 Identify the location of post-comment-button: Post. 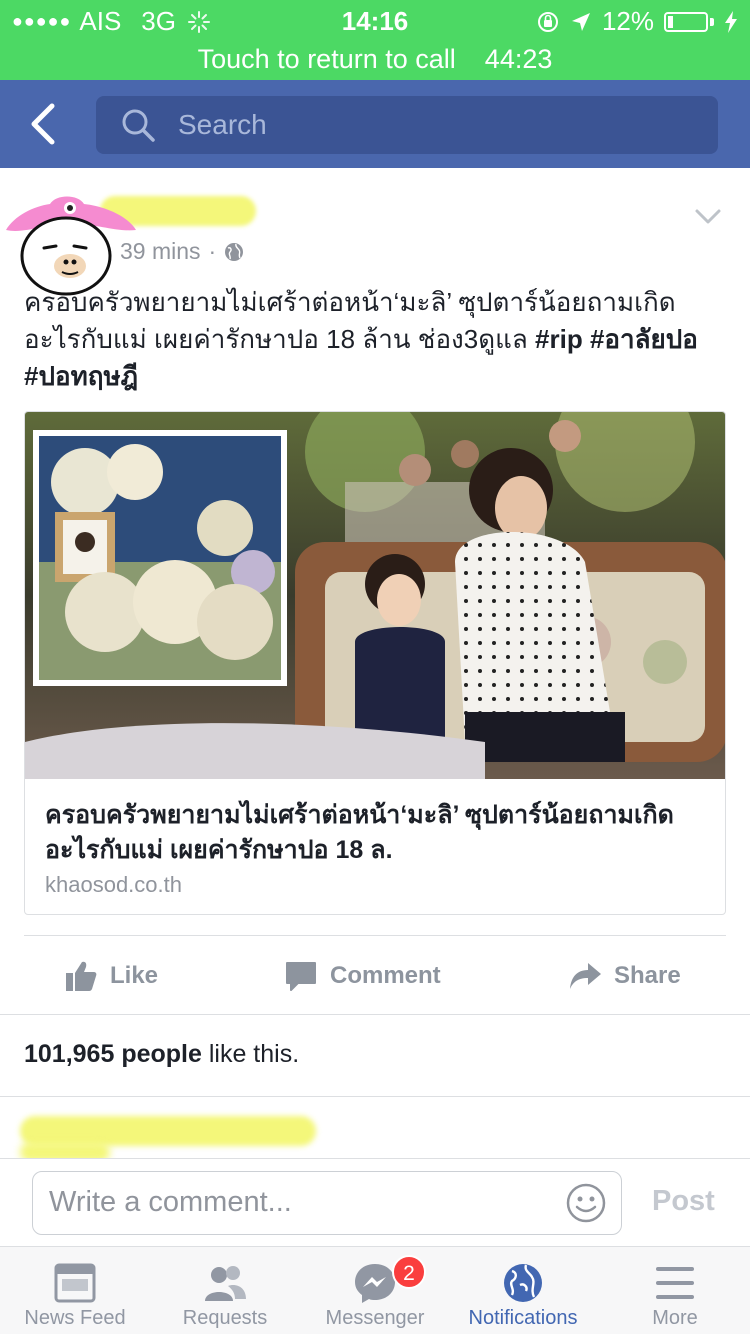
(683, 1201).